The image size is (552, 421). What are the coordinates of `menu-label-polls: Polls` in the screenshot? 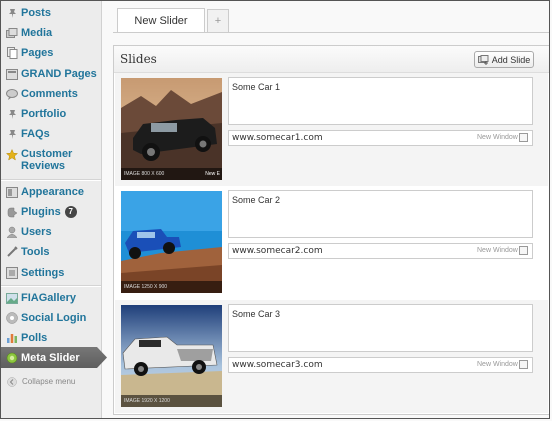 It's located at (34, 338).